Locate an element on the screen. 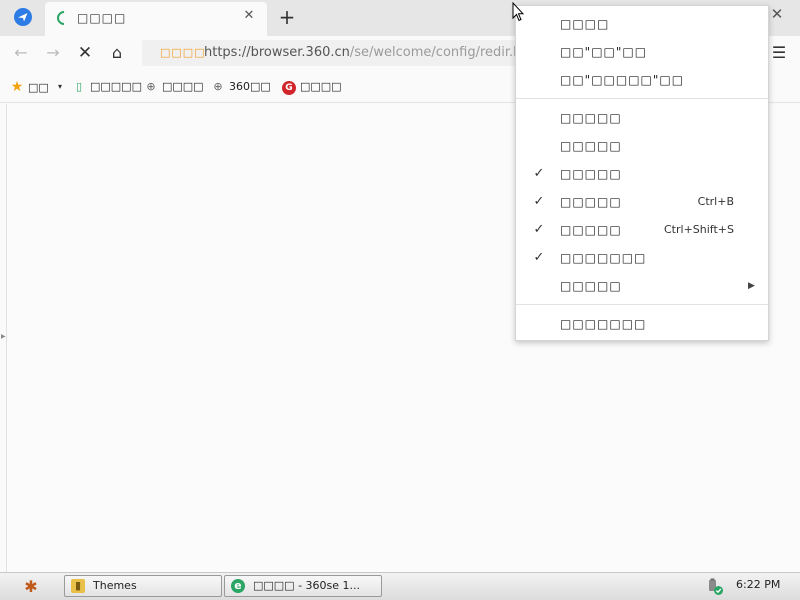 This screenshot has height=600, width=800. context-menu-item: □□□□□□□ is located at coordinates (642, 324).